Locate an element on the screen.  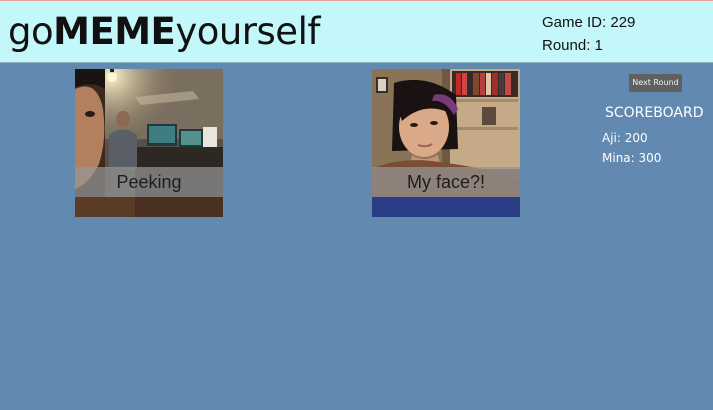
app-logo: goMEMEyourself is located at coordinates (164, 32).